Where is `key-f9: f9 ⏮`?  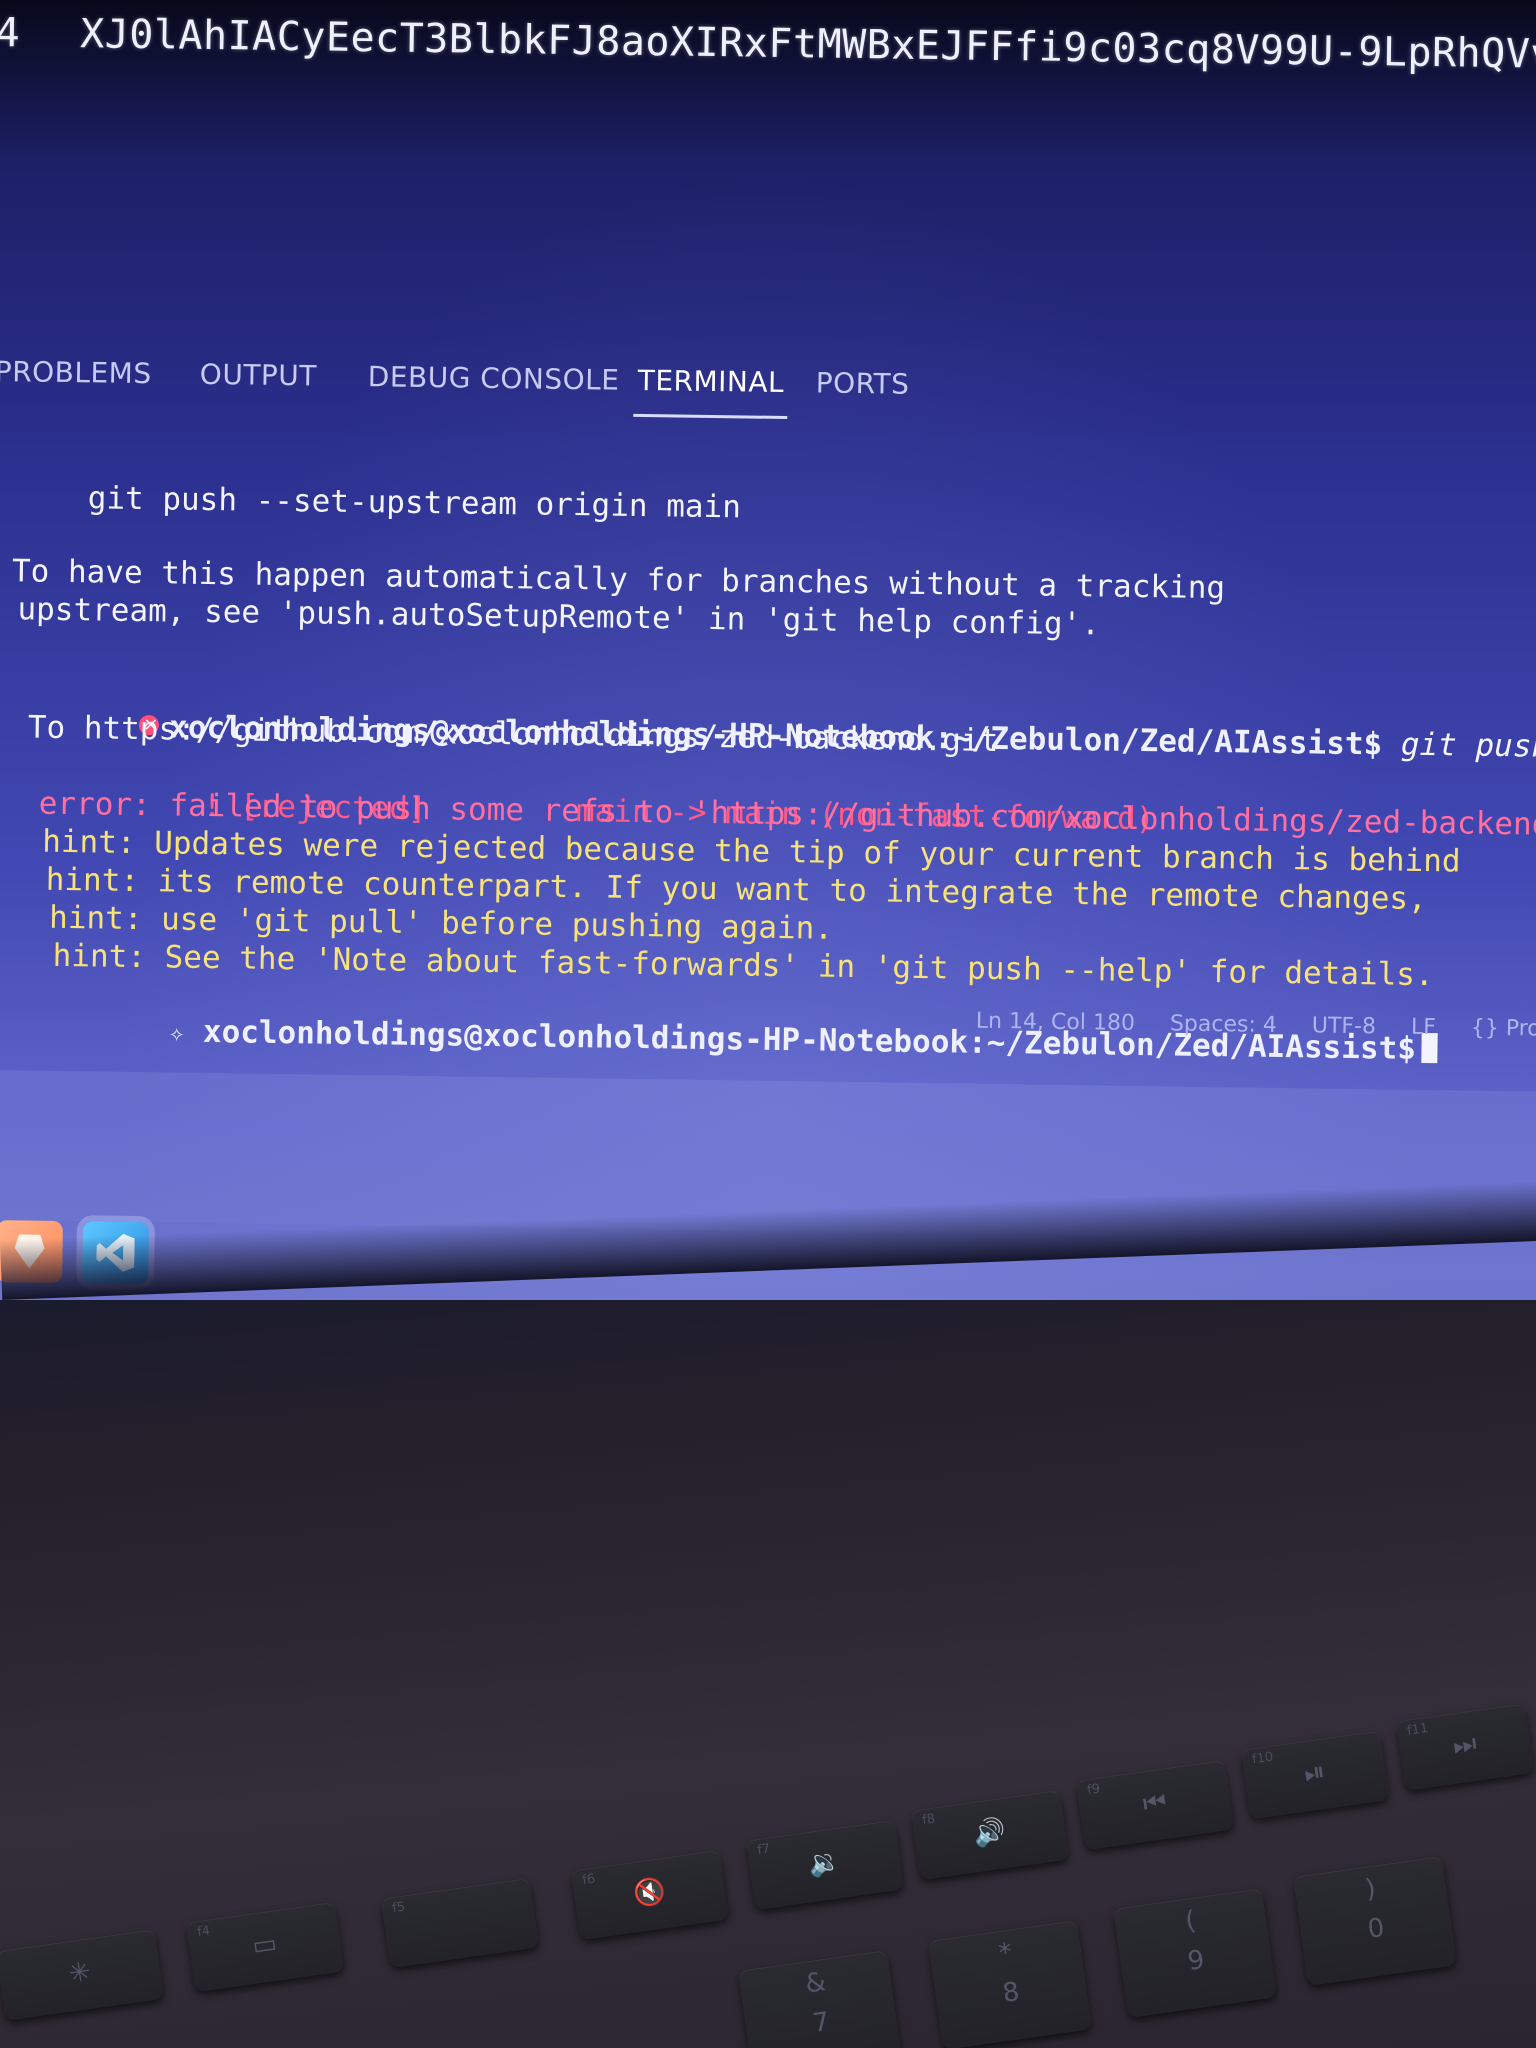
key-f9: f9 ⏮ is located at coordinates (1155, 1805).